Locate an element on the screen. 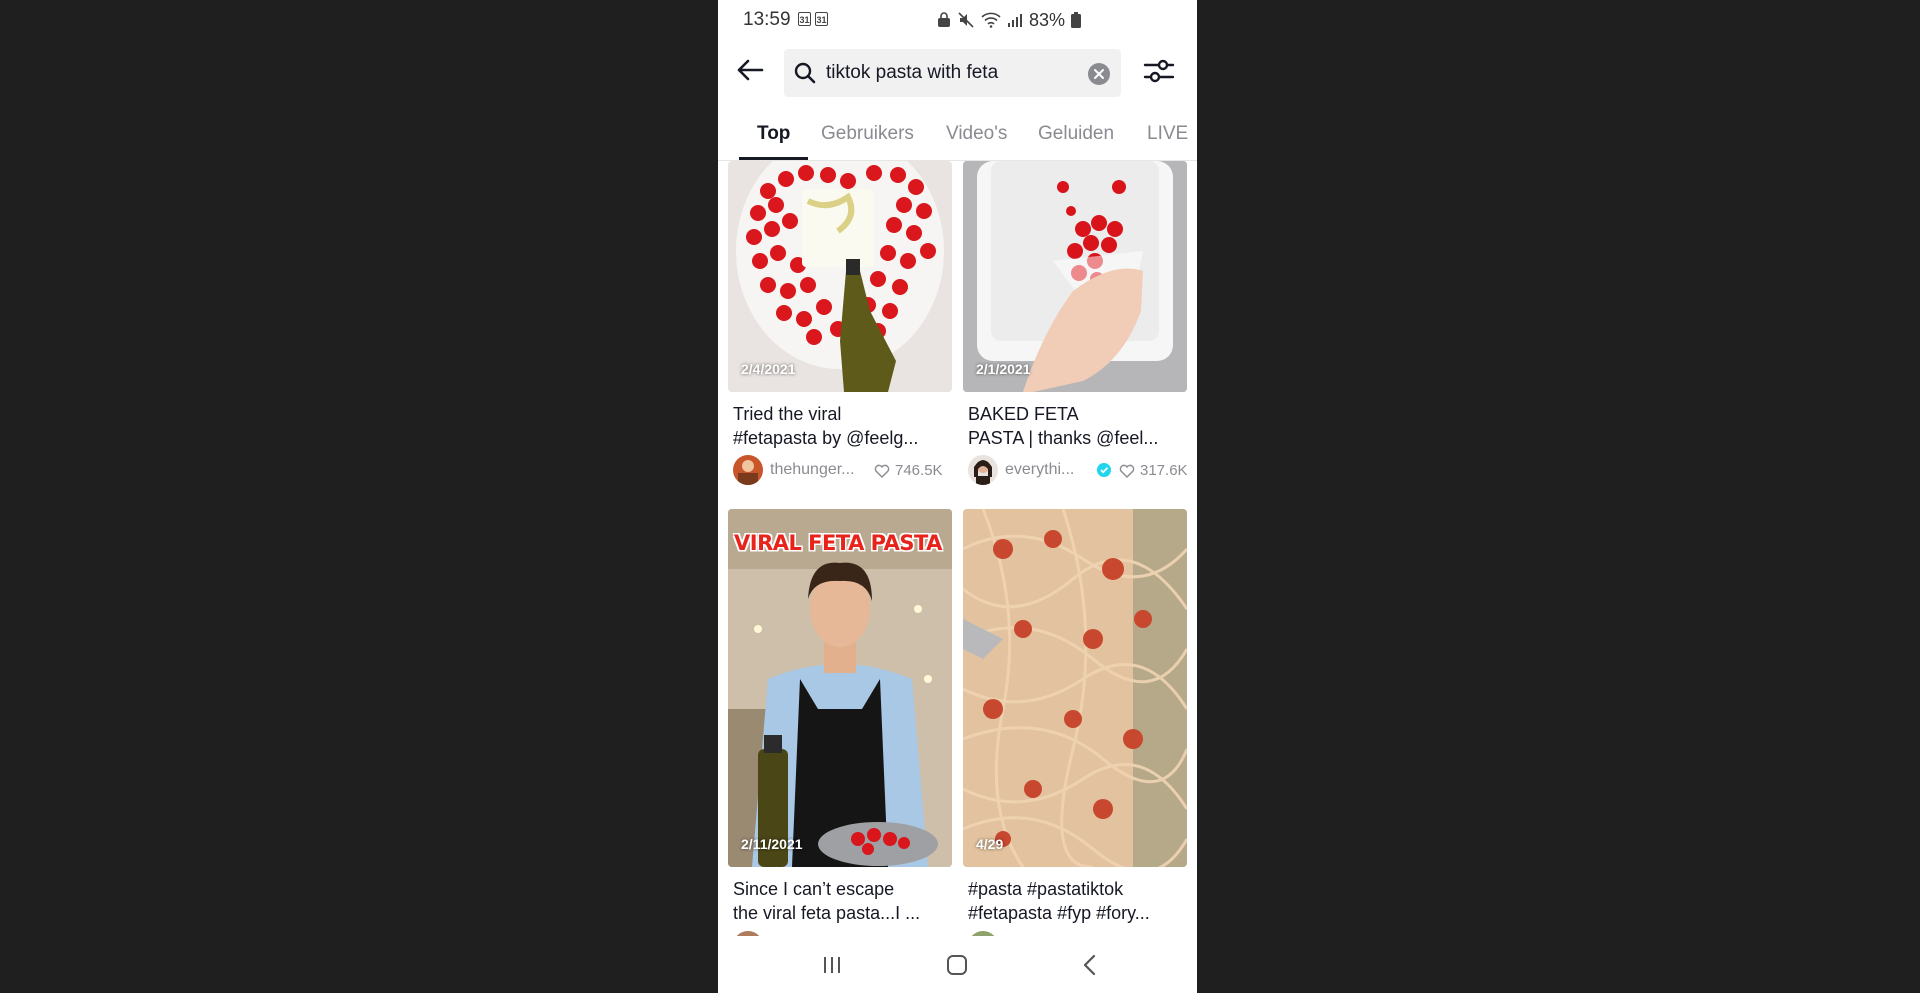 This screenshot has width=1920, height=993. status-time: 13:59 is located at coordinates (767, 19).